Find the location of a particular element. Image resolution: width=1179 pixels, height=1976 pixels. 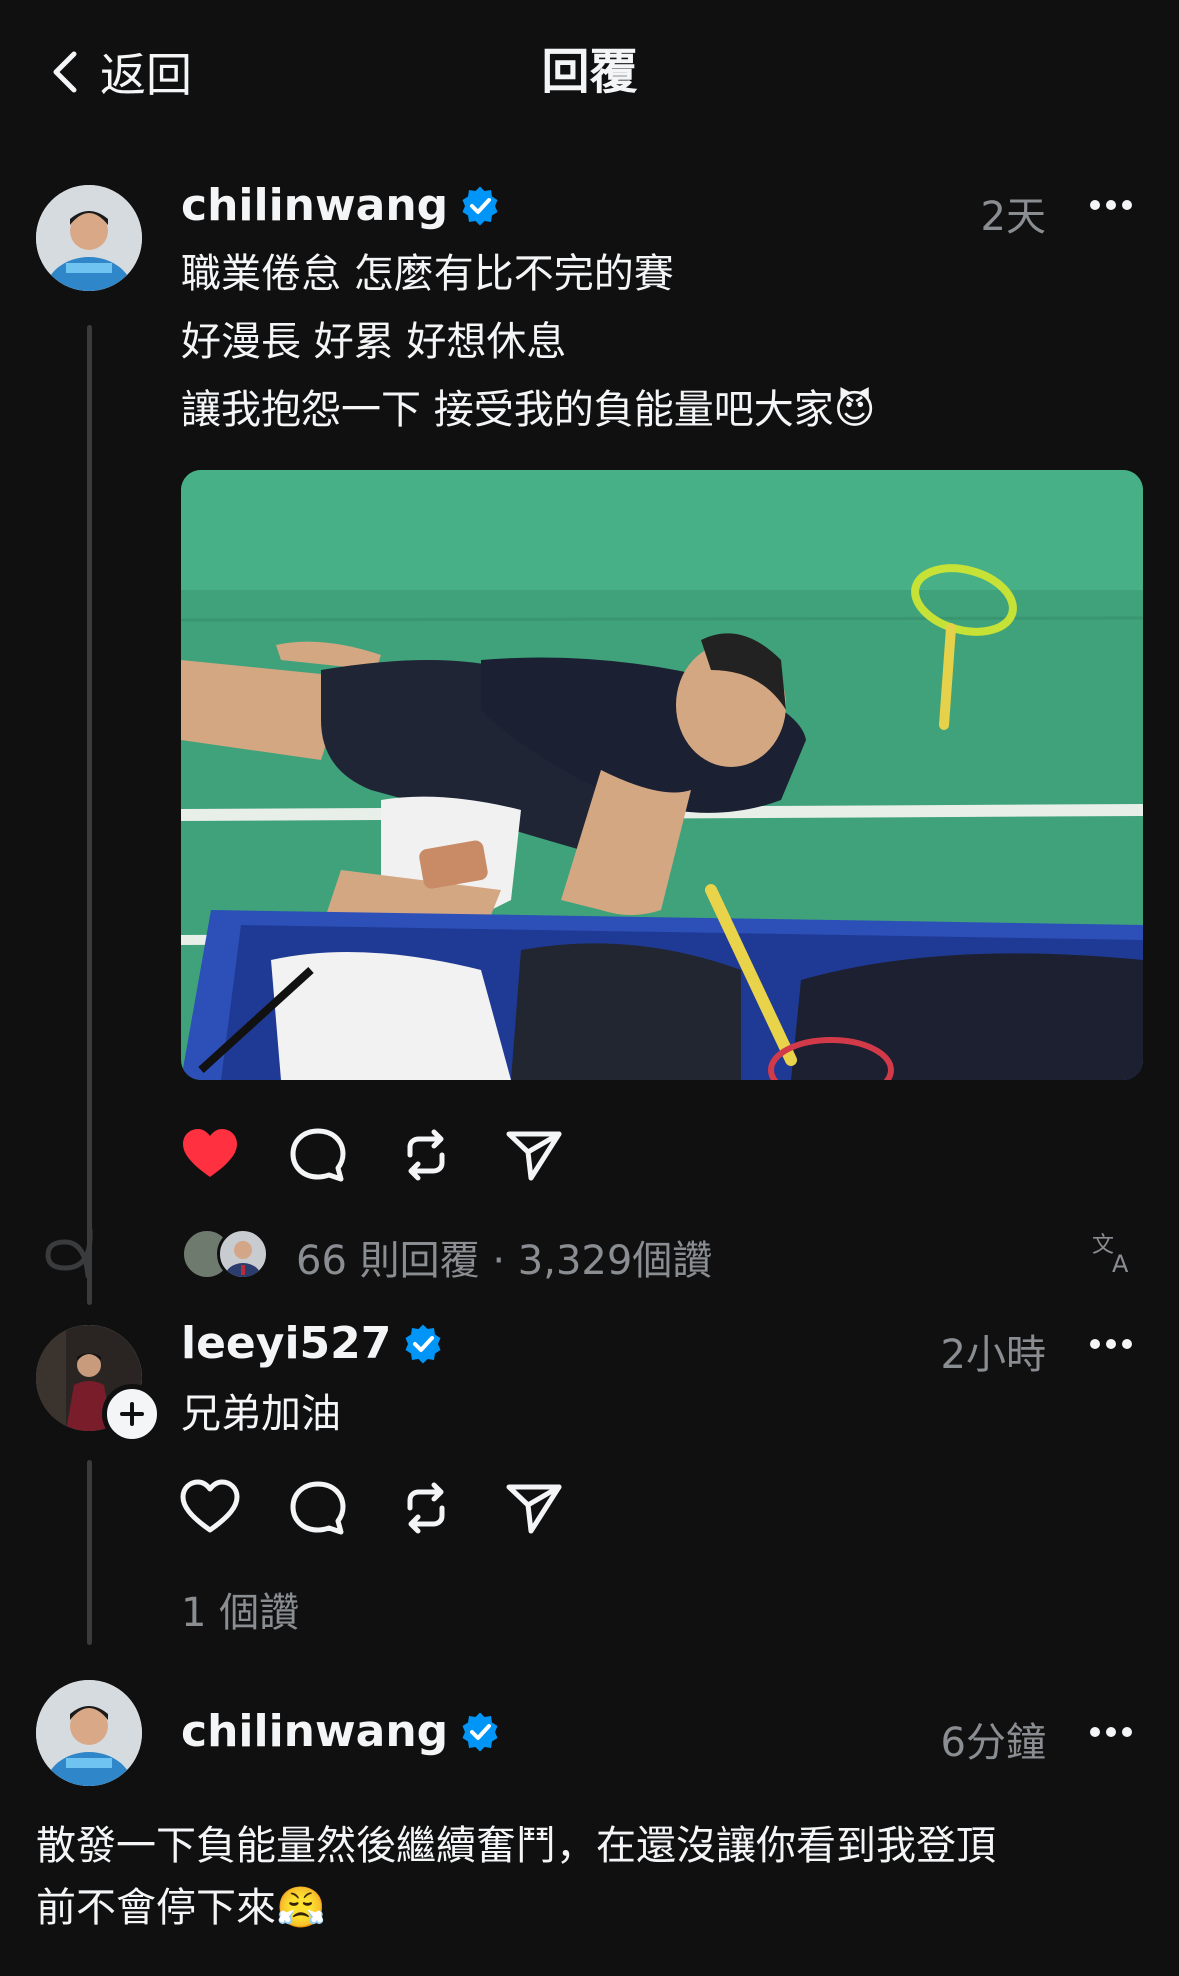

reply1-username: leeyi527 is located at coordinates (312, 1343).